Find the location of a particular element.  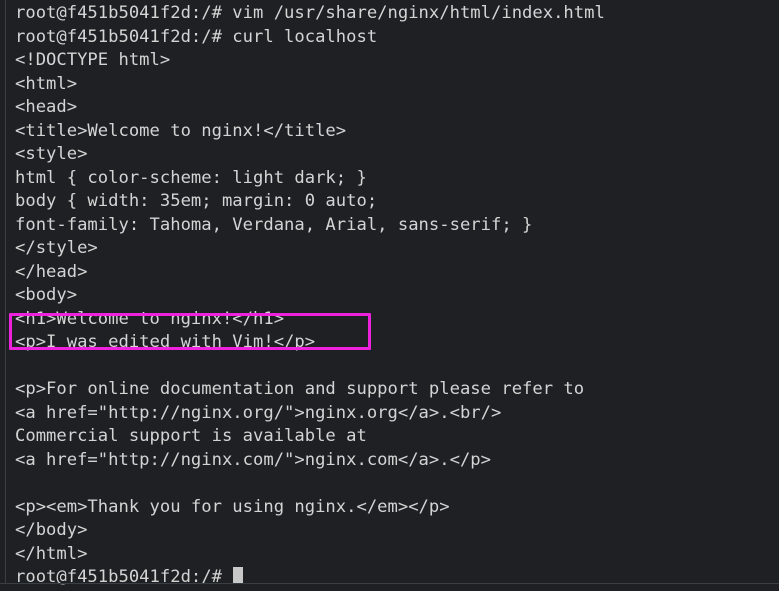

terminal-line: <style> is located at coordinates (51, 154).